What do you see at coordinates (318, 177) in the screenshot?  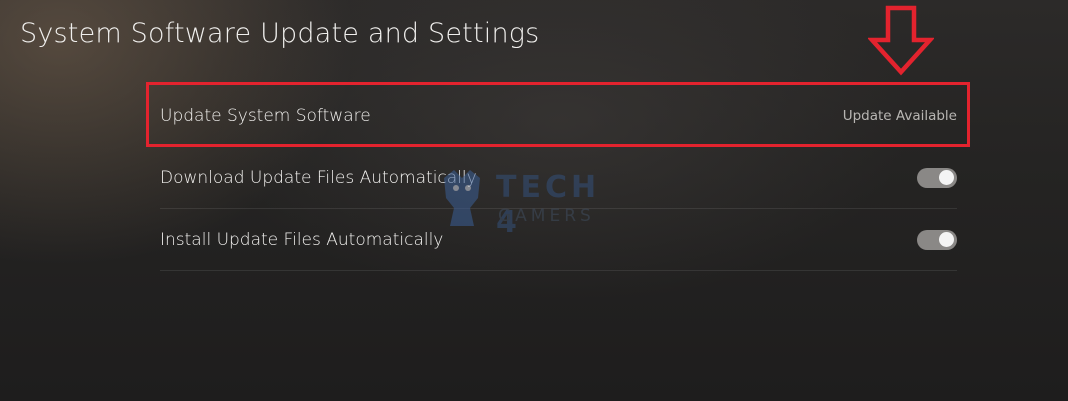 I see `download-update-files-label: Download Update Files Automatically` at bounding box center [318, 177].